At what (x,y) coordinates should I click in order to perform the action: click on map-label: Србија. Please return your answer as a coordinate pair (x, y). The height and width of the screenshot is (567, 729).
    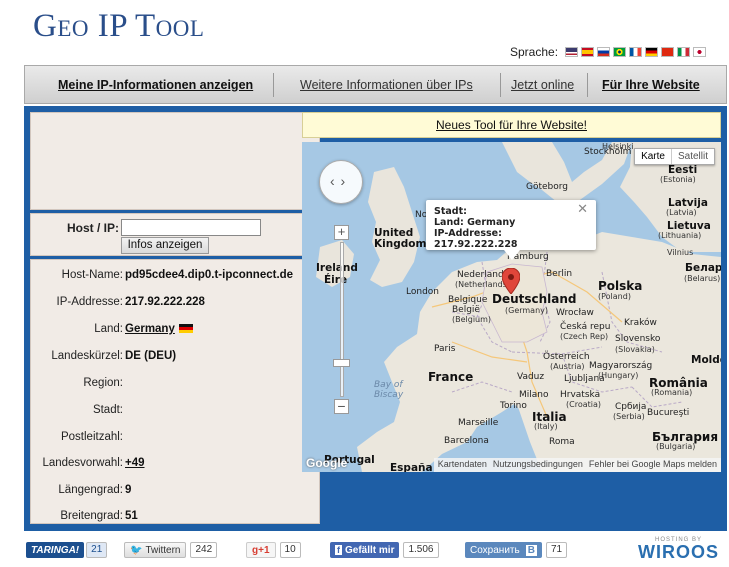
    Looking at the image, I should click on (631, 407).